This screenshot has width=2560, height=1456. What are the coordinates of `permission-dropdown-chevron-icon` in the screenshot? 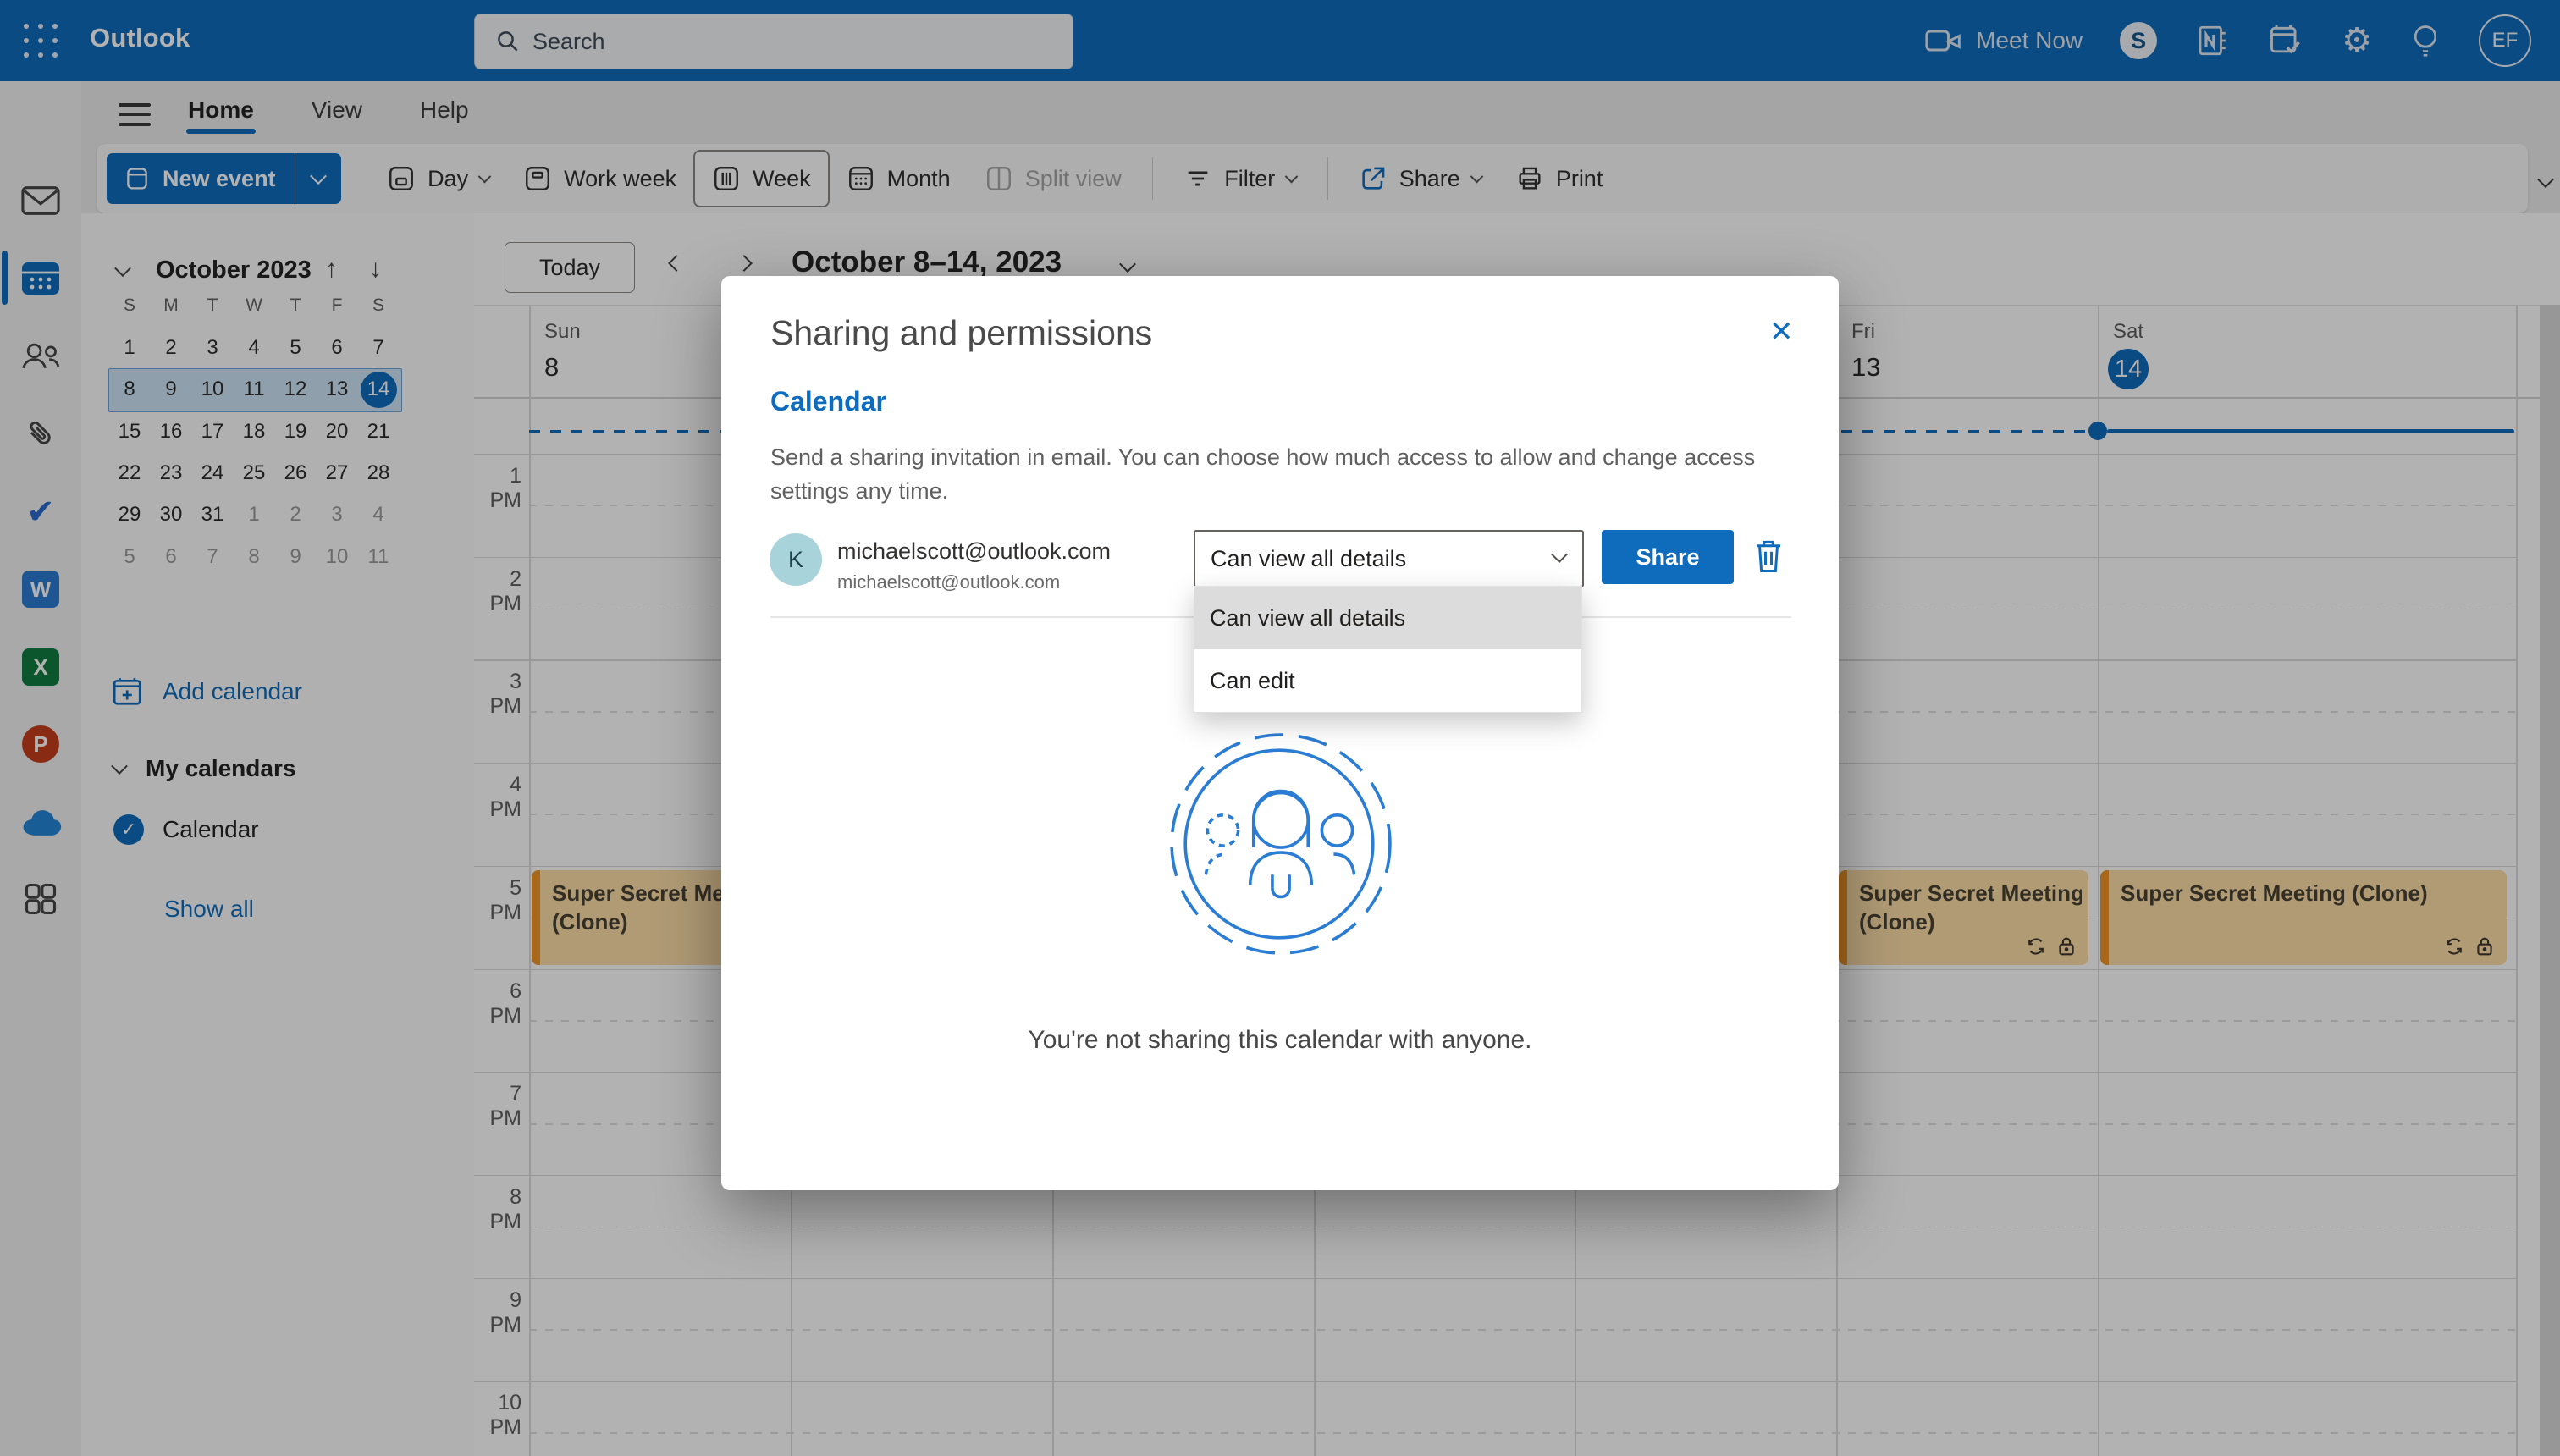 It's located at (1559, 556).